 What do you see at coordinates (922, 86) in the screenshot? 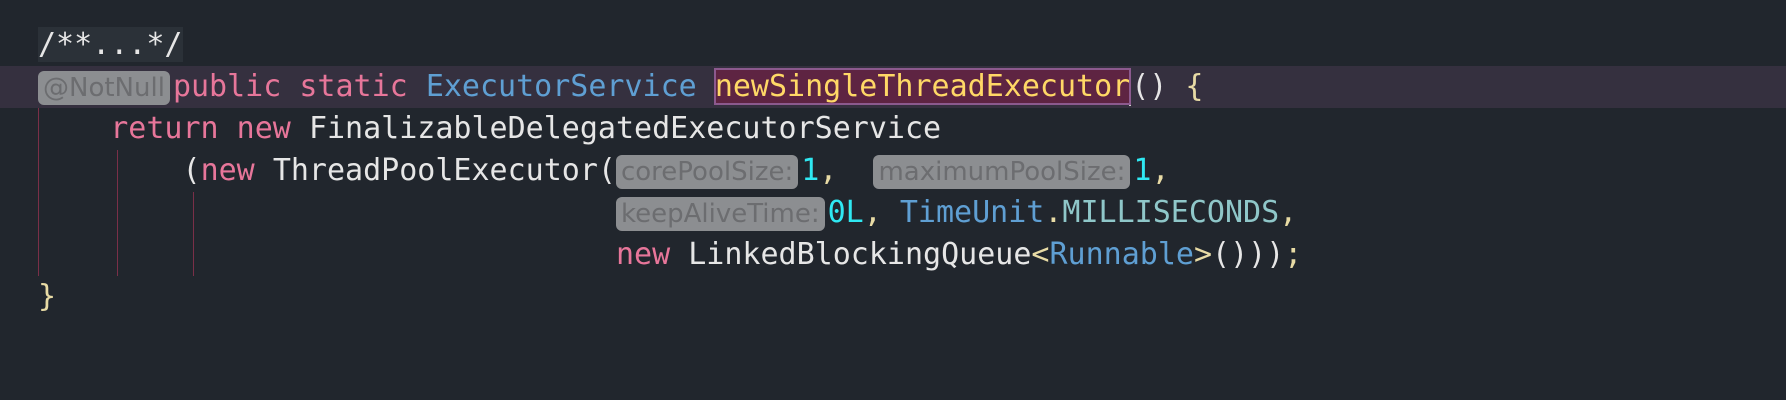
I see `method-name-highlight: newSingleThreadExecutor` at bounding box center [922, 86].